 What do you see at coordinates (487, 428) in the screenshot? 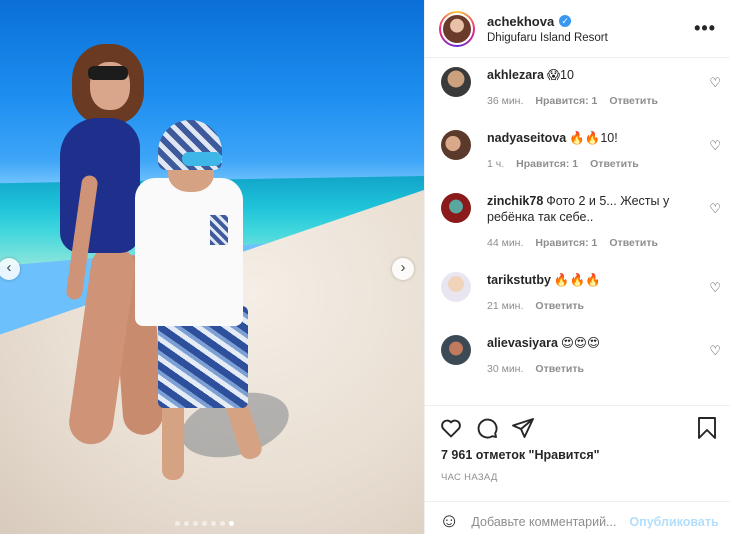
I see `comment-icon` at bounding box center [487, 428].